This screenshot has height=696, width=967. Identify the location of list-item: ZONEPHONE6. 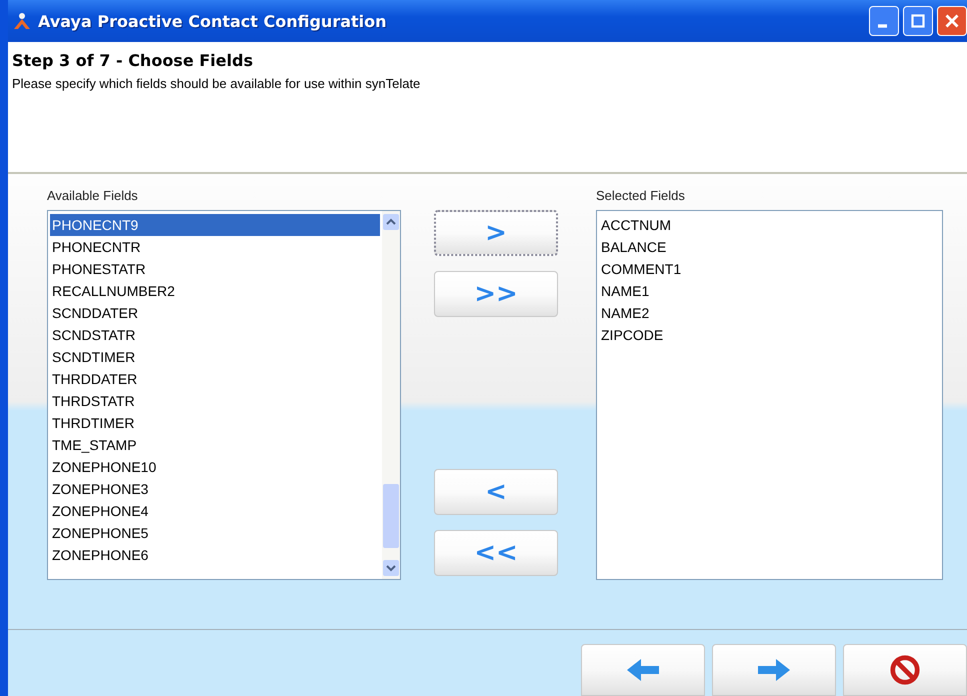
(215, 555).